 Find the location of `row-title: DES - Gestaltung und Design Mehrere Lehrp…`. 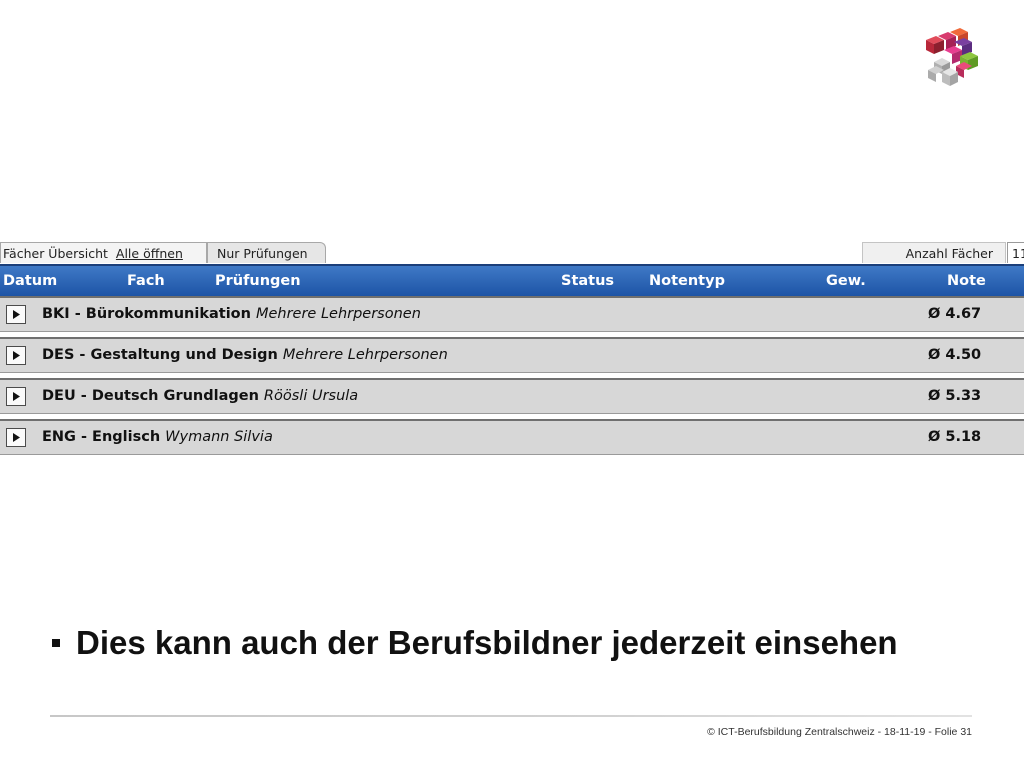

row-title: DES - Gestaltung und Design Mehrere Lehrp… is located at coordinates (245, 355).